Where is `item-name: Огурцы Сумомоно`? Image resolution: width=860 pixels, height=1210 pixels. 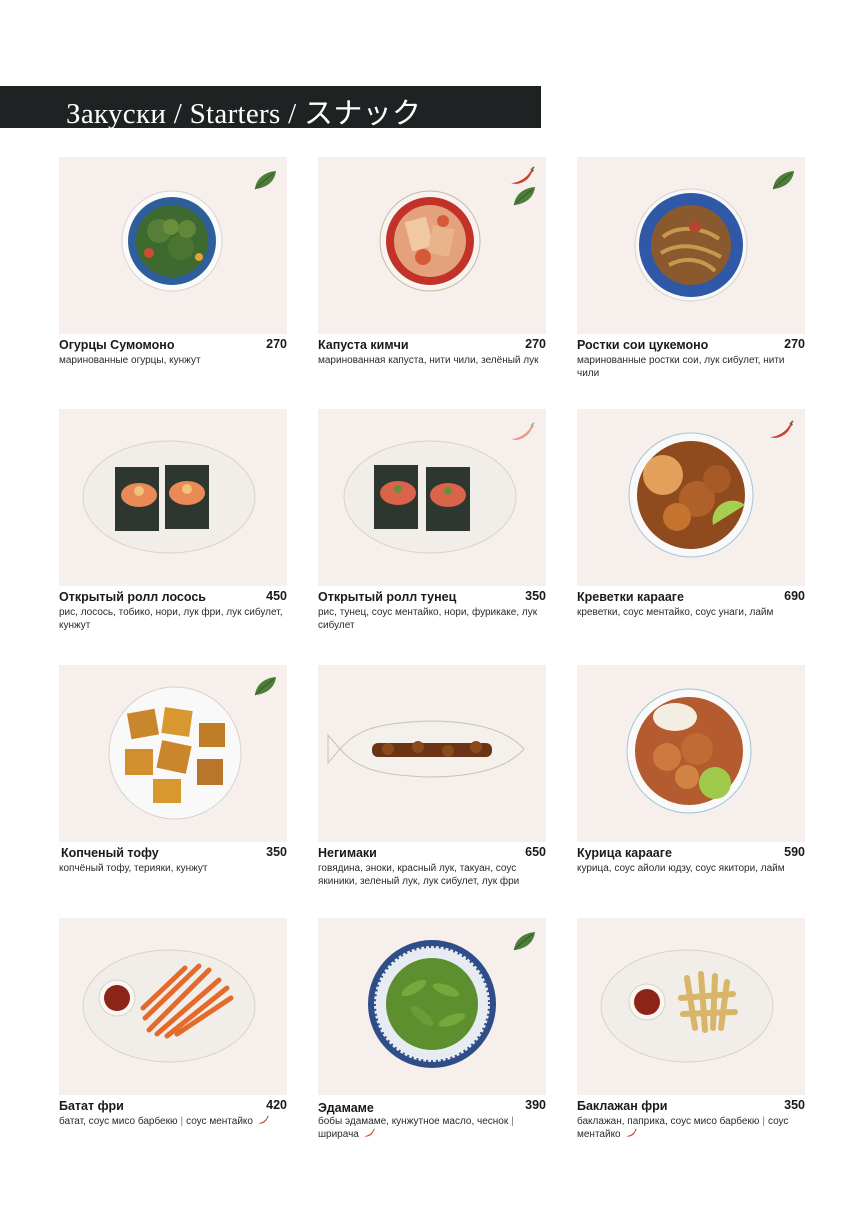 item-name: Огурцы Сумомоно is located at coordinates (117, 345).